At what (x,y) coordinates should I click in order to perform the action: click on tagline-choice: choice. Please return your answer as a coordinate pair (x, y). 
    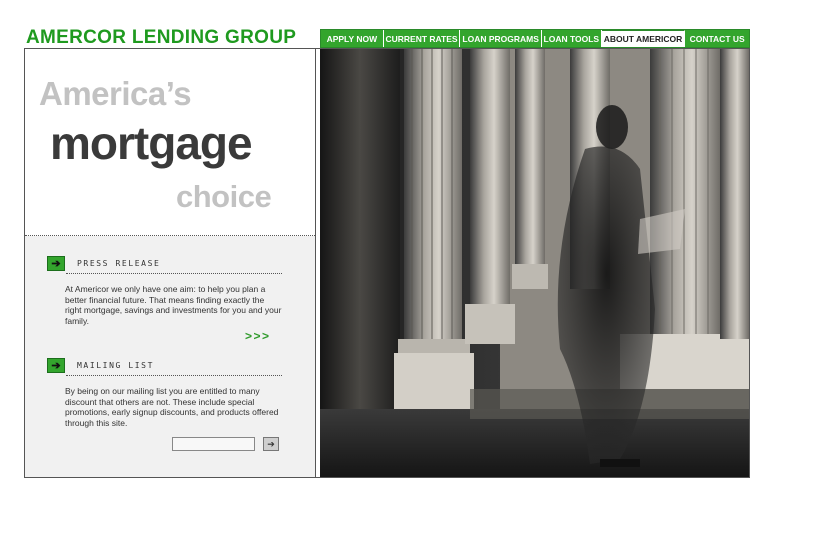
    Looking at the image, I should click on (224, 196).